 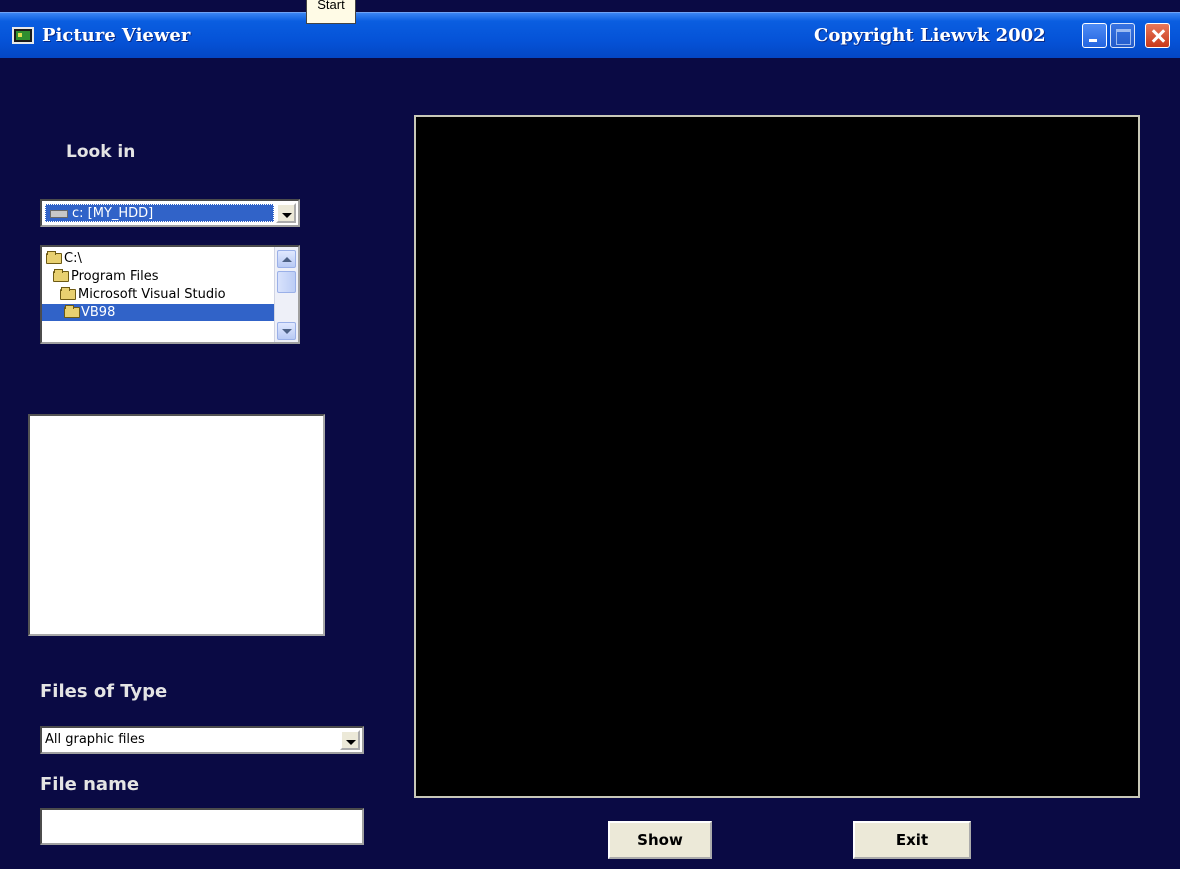 What do you see at coordinates (286, 259) in the screenshot?
I see `scroll-up-icon` at bounding box center [286, 259].